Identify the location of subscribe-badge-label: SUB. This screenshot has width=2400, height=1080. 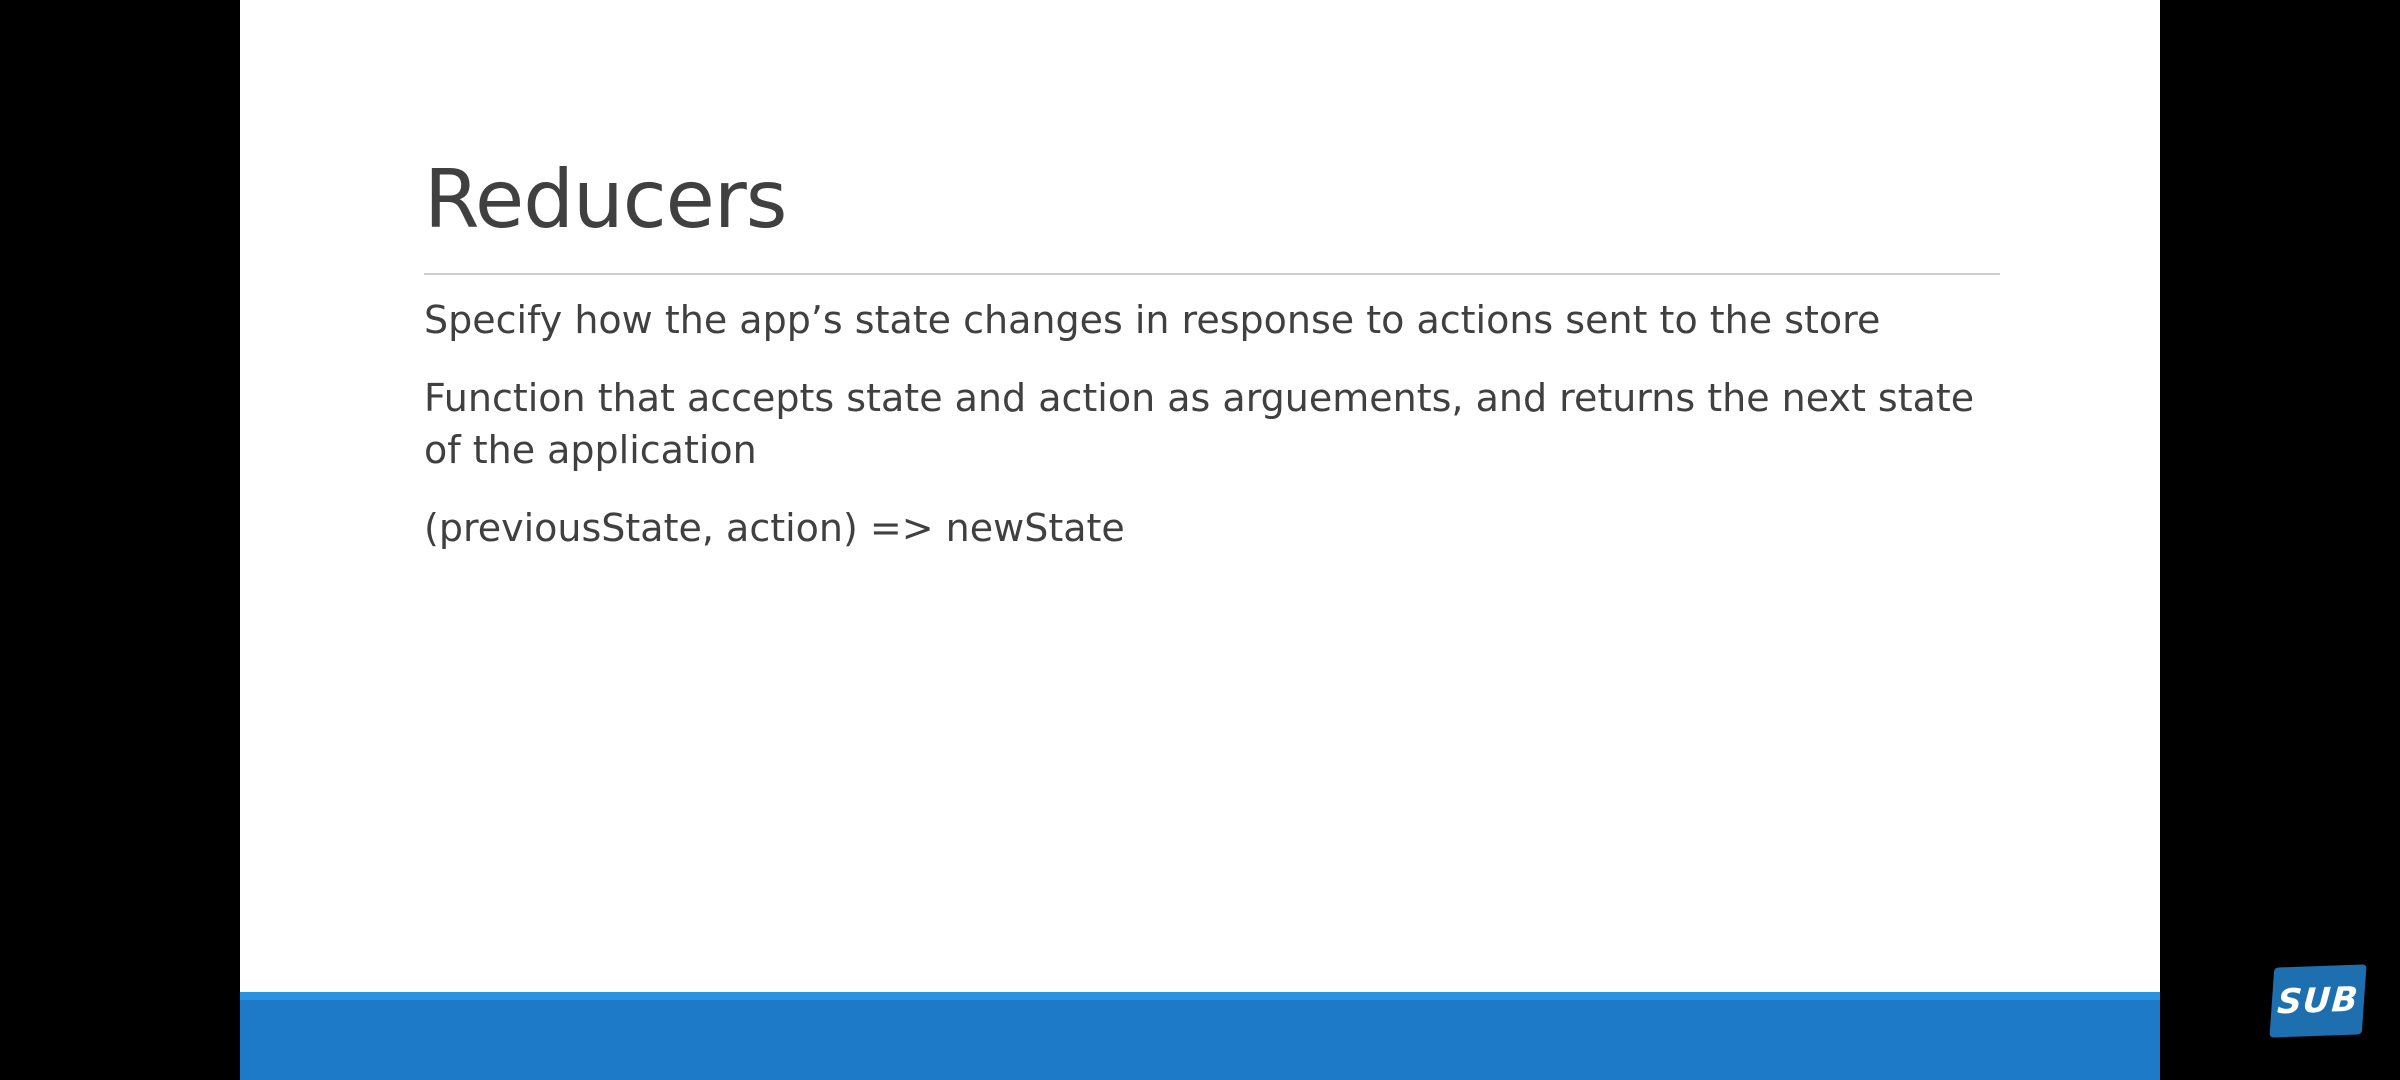
(2318, 1001).